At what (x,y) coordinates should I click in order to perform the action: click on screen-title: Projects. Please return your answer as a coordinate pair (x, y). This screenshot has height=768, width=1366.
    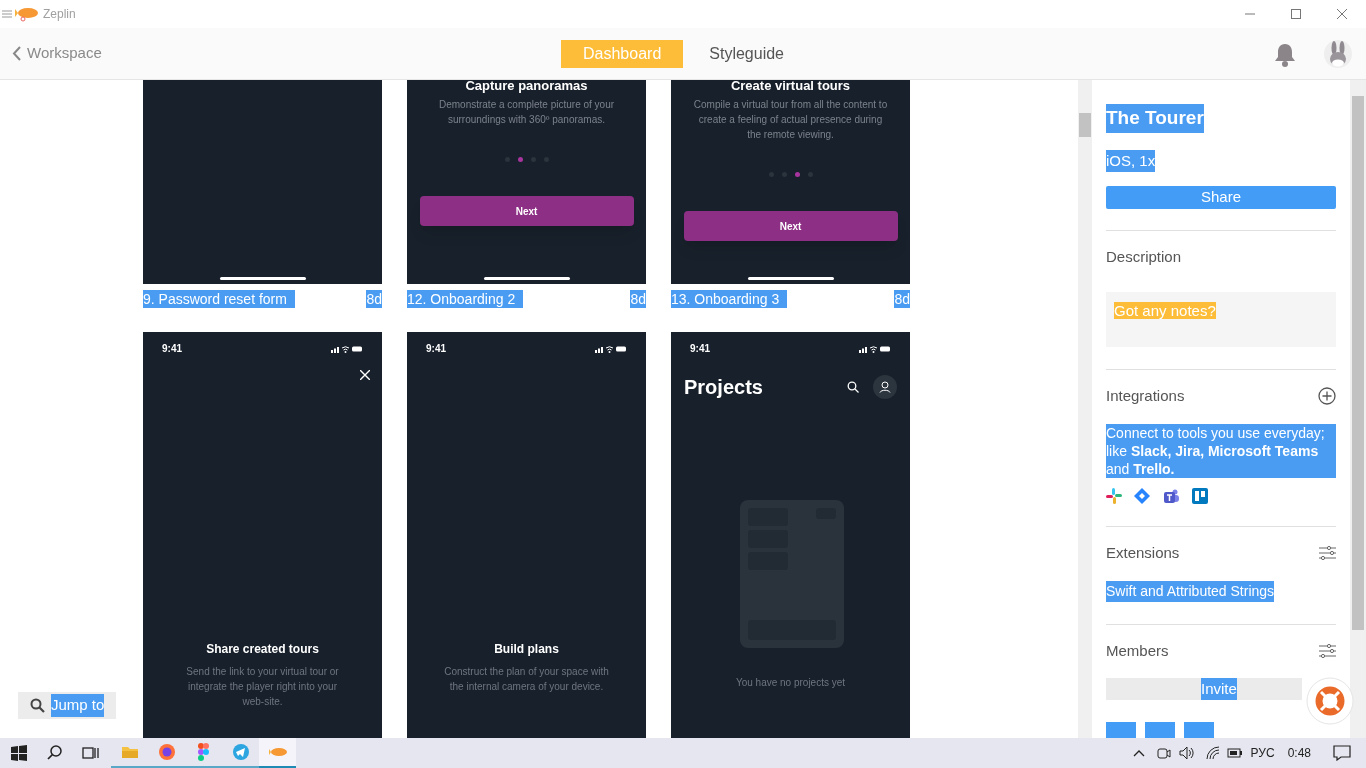
    Looking at the image, I should click on (724, 387).